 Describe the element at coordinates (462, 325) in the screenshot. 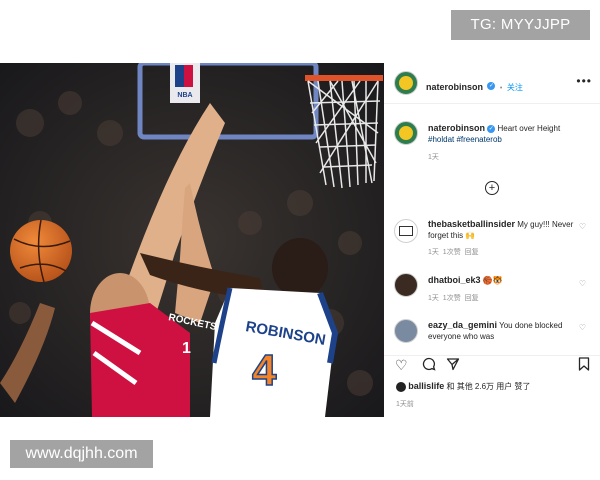

I see `comment-username: eazy_da_gemini` at that location.